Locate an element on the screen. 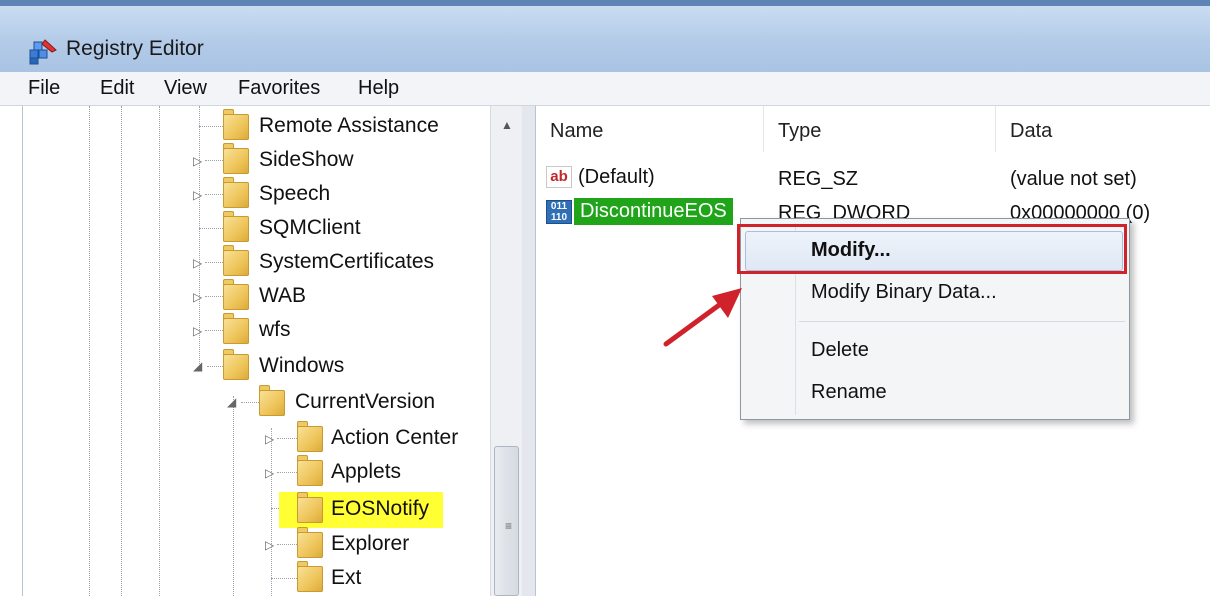 The width and height of the screenshot is (1210, 596). column-header-name: Name is located at coordinates (650, 129).